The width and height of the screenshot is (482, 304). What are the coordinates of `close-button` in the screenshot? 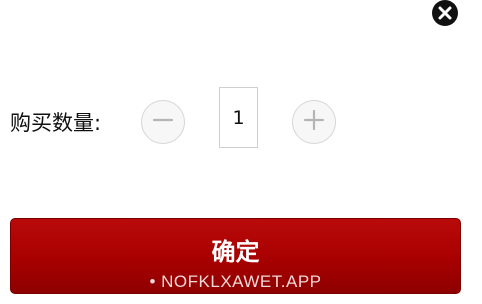 It's located at (445, 13).